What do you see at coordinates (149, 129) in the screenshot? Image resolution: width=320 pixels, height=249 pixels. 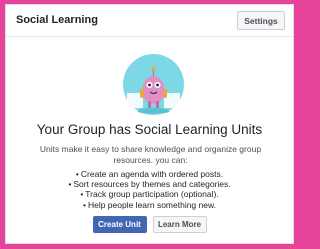 I see `headline: Your Group has Social Learning Units` at bounding box center [149, 129].